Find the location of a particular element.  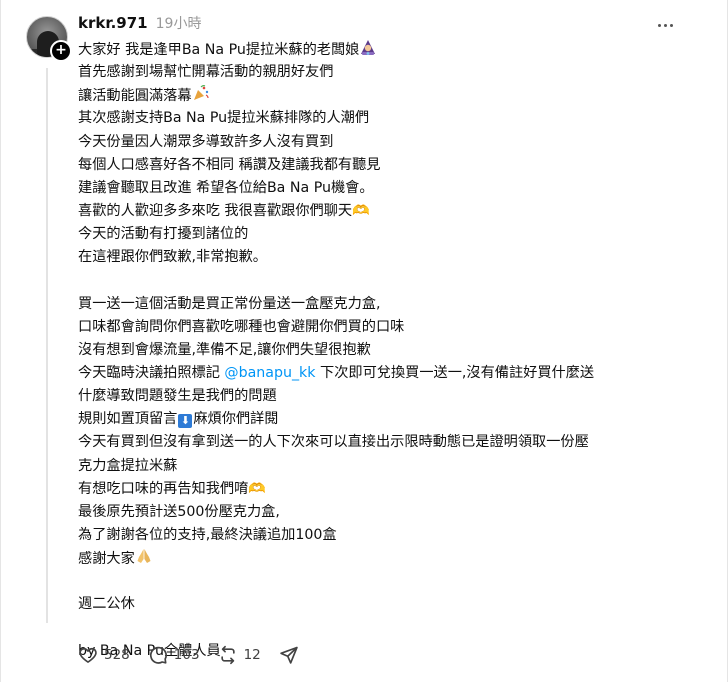

post-line-text: 今天的活動有打擾到諸位的 is located at coordinates (163, 234).